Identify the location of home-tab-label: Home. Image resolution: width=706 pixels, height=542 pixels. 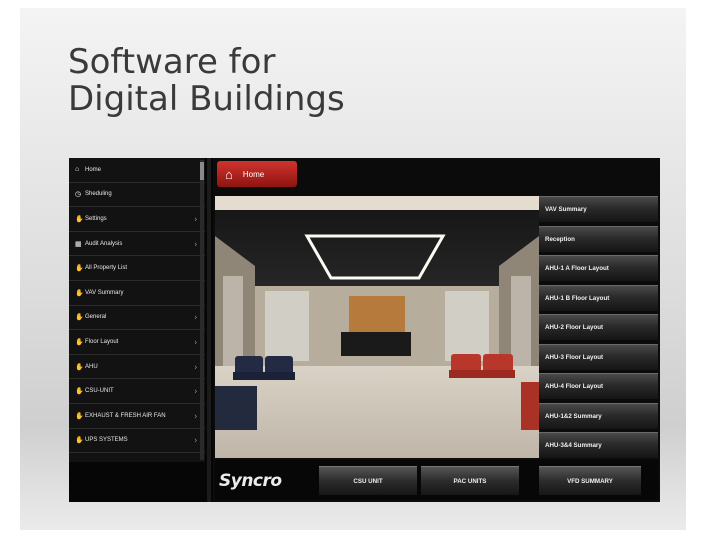
(253, 174).